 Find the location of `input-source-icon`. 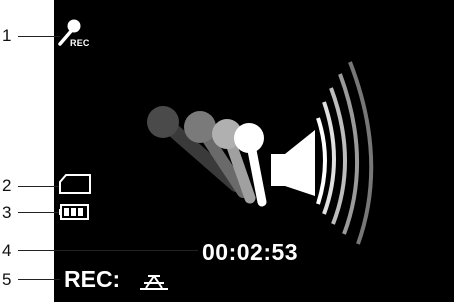

input-source-icon is located at coordinates (154, 282).